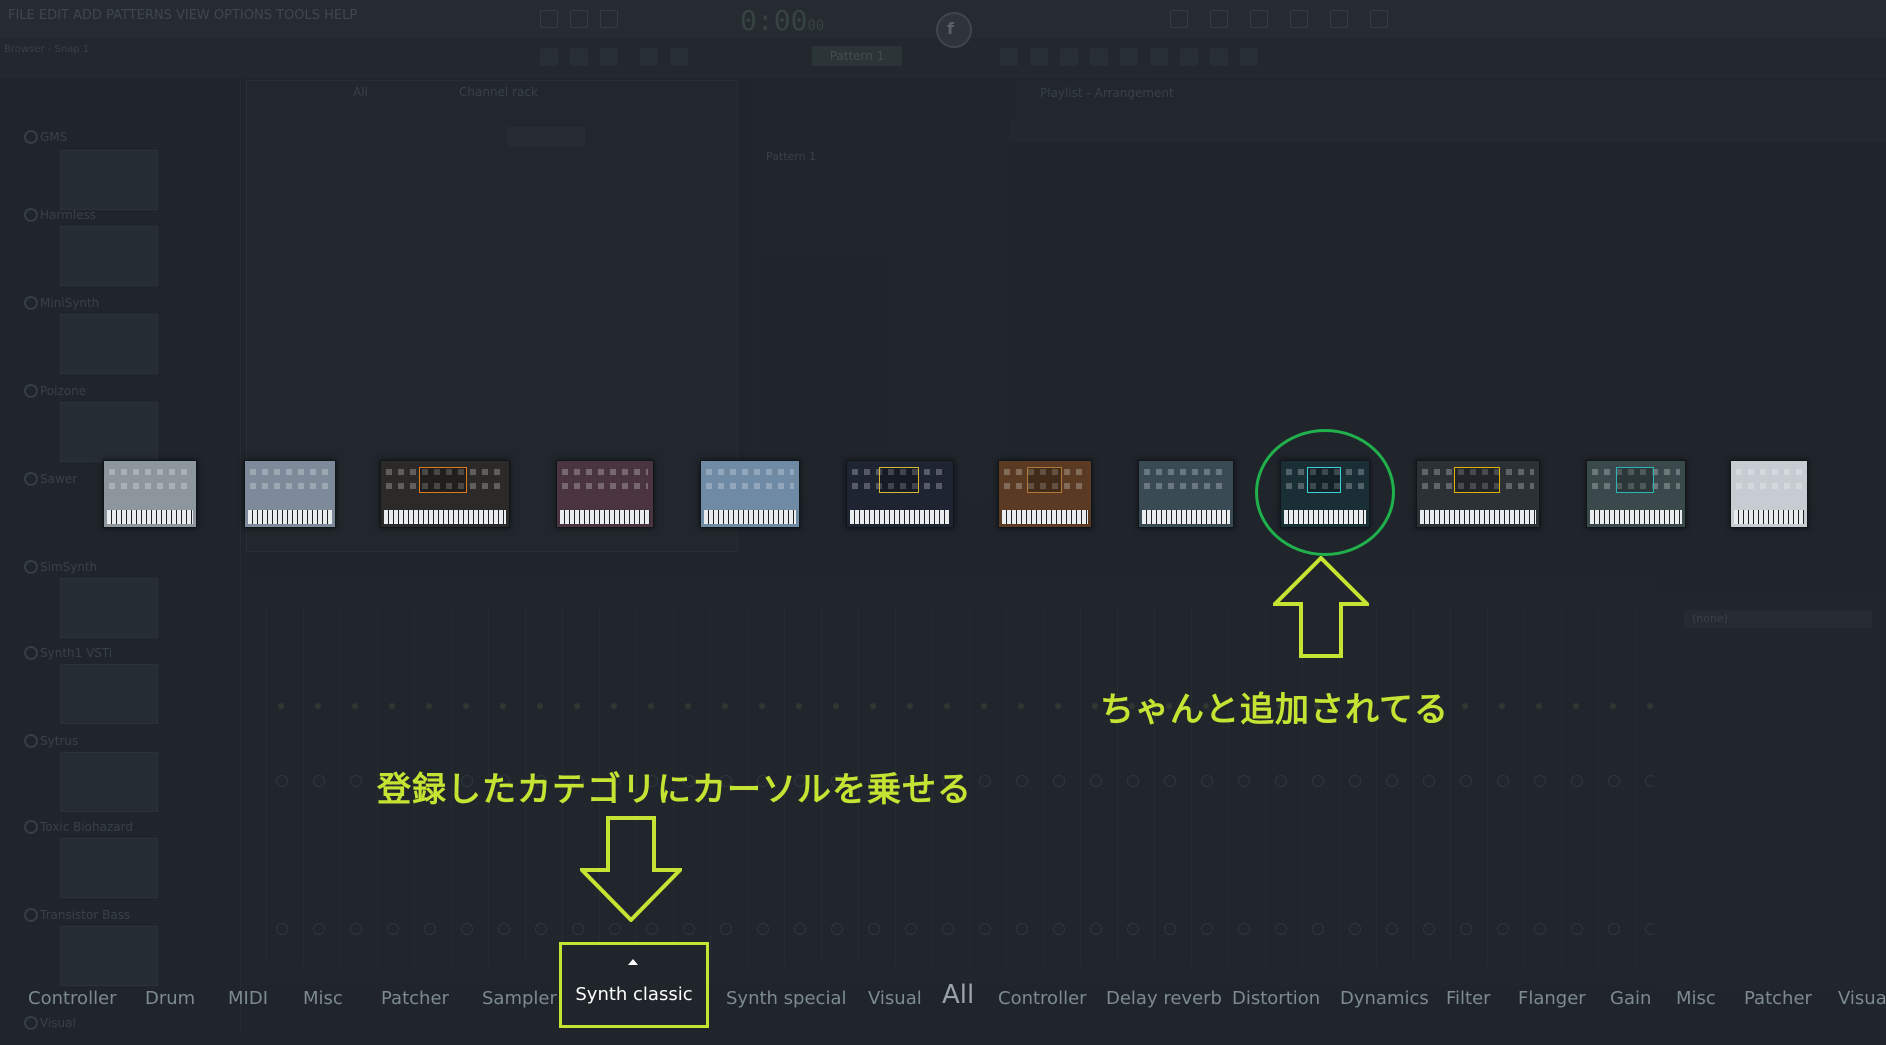  Describe the element at coordinates (546, 137) in the screenshot. I see `channel-row` at that location.